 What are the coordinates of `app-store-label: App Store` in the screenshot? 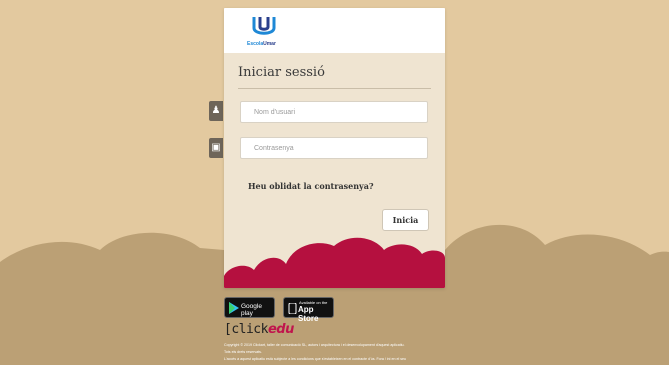 It's located at (308, 314).